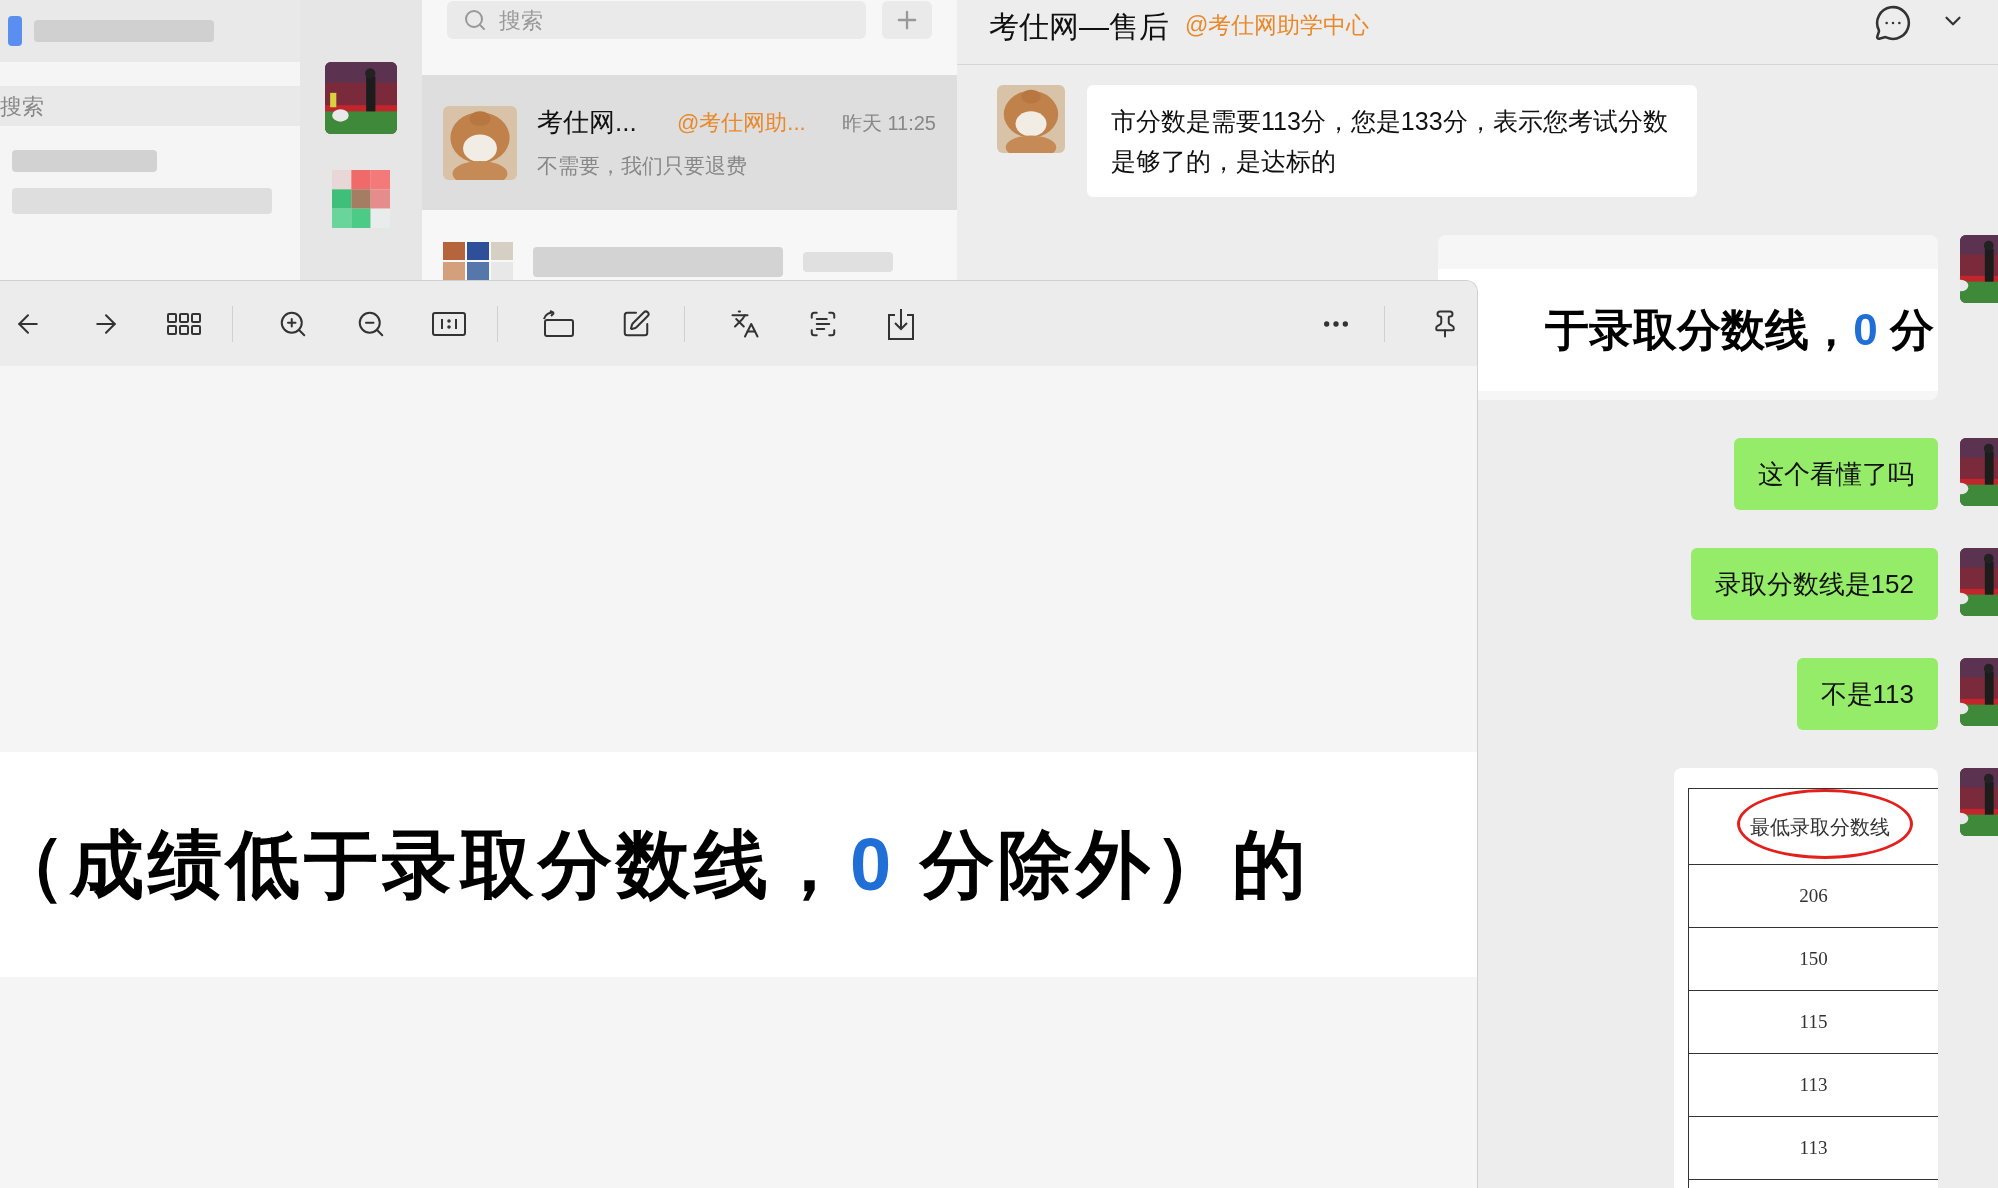 Image resolution: width=1998 pixels, height=1188 pixels. I want to click on rotate-icon, so click(558, 323).